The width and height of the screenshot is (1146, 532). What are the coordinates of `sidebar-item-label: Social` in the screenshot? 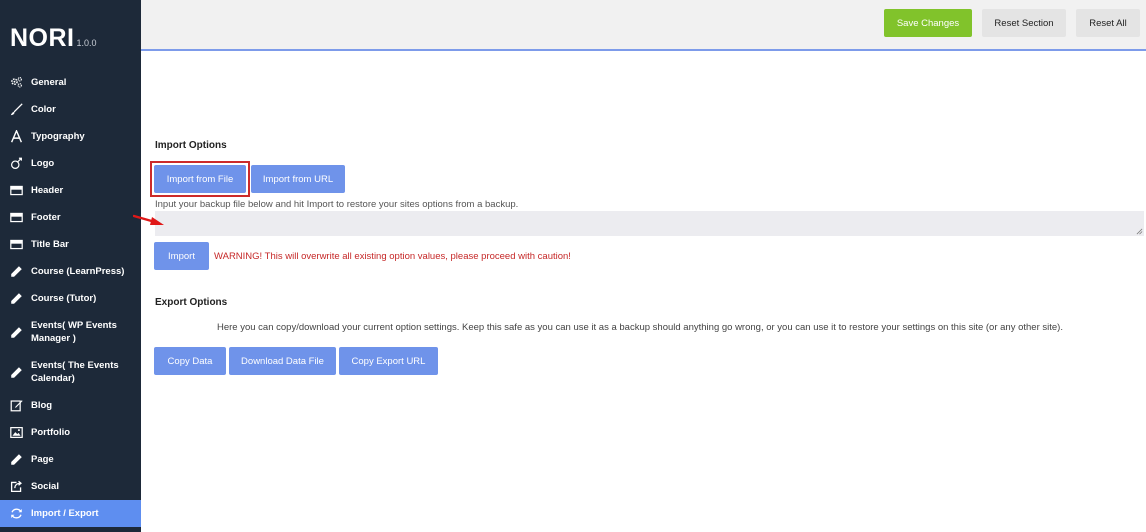 It's located at (45, 486).